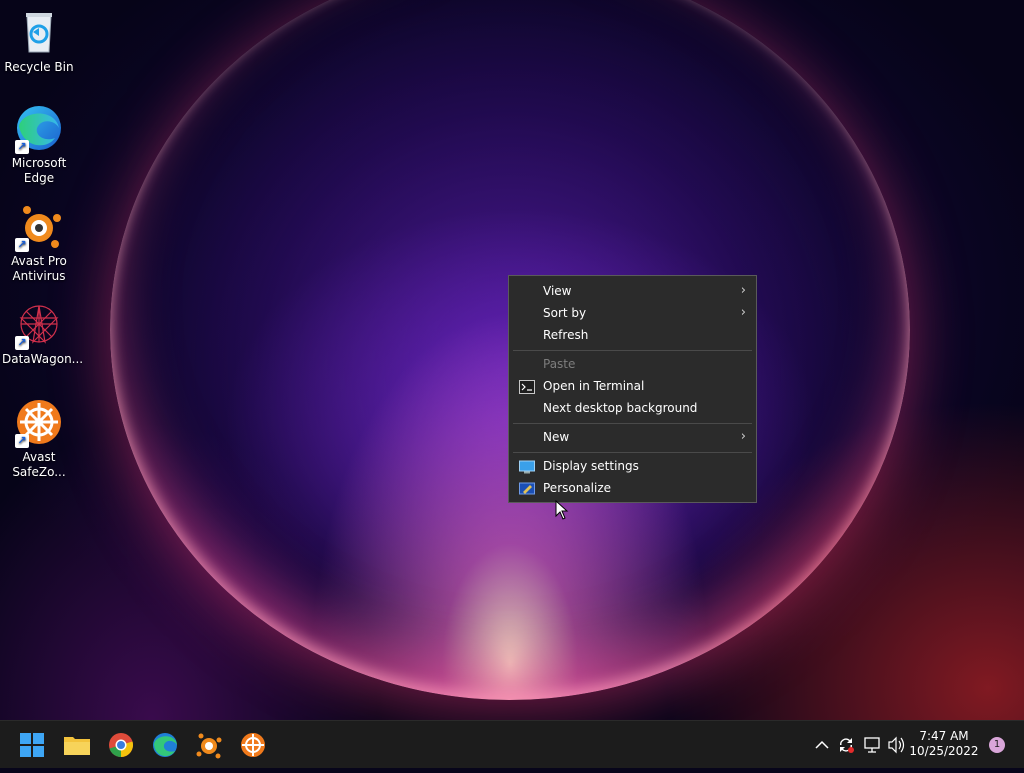 This screenshot has width=1024, height=773. Describe the element at coordinates (39, 170) in the screenshot. I see `desktop-icon-label: Microsoft Edge` at that location.